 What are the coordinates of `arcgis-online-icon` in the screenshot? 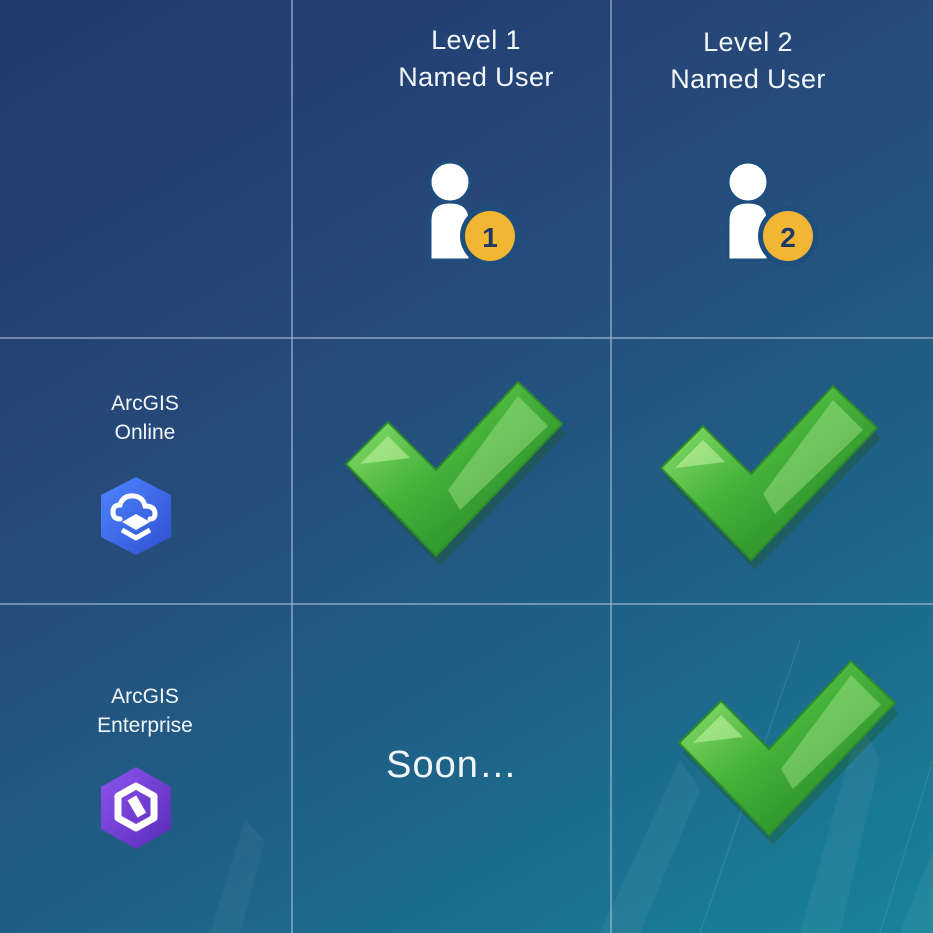 It's located at (136, 516).